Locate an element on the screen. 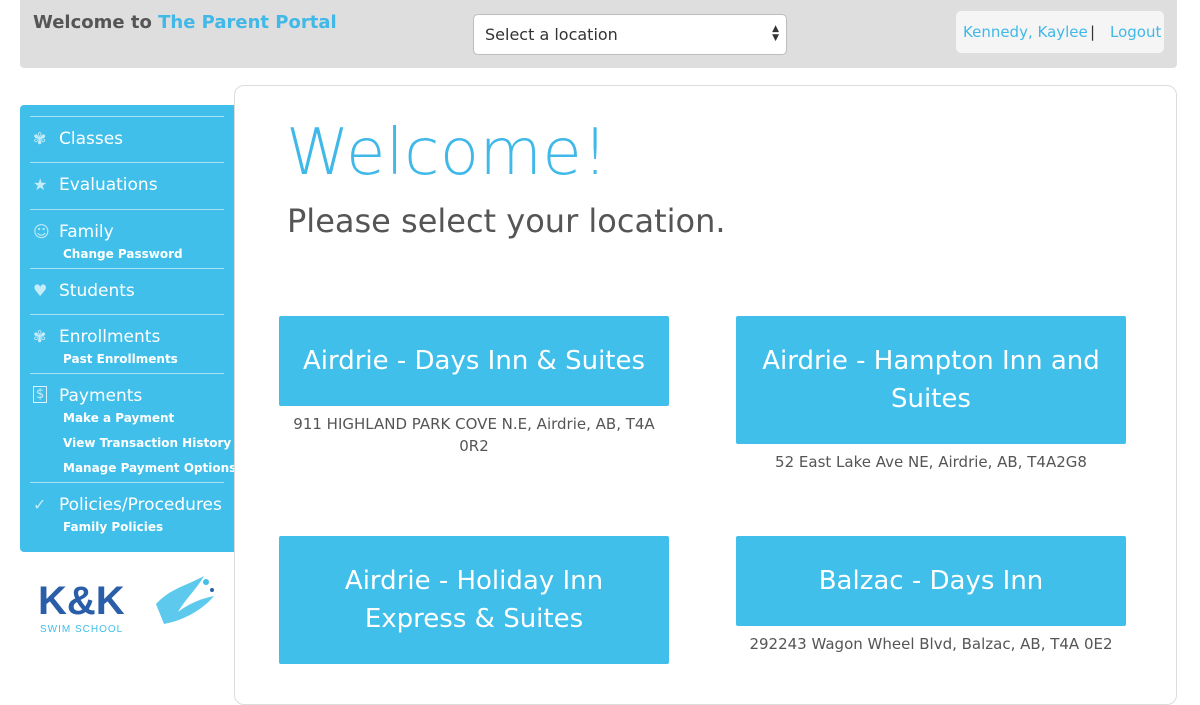  sidebar-subitem-make-payment: Make a Payment is located at coordinates (118, 418).